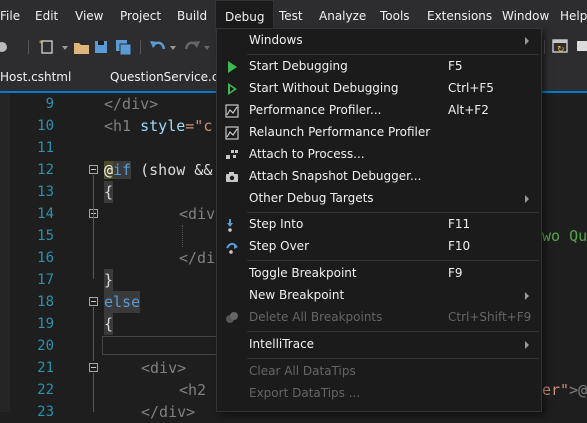 This screenshot has height=423, width=587. What do you see at coordinates (81, 48) in the screenshot?
I see `open-folder-icon` at bounding box center [81, 48].